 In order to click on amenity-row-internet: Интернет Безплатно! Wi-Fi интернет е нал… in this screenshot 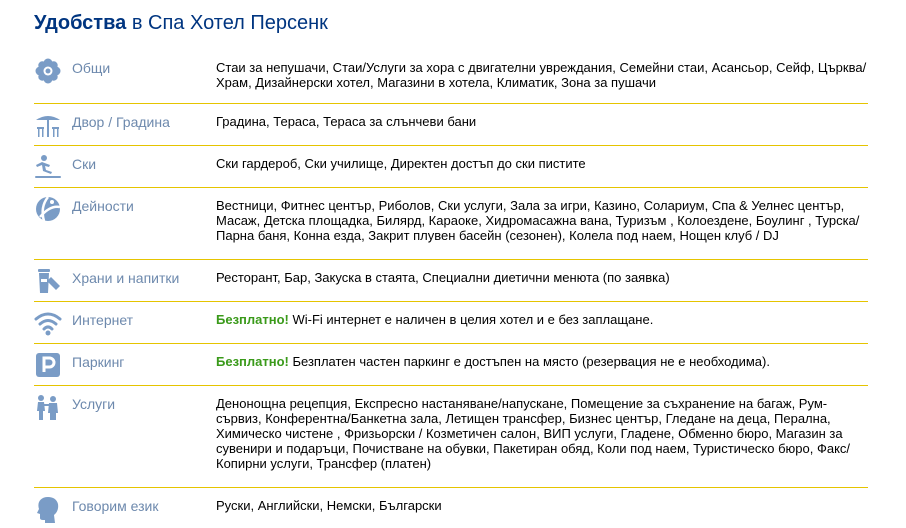, I will do `click(451, 323)`.